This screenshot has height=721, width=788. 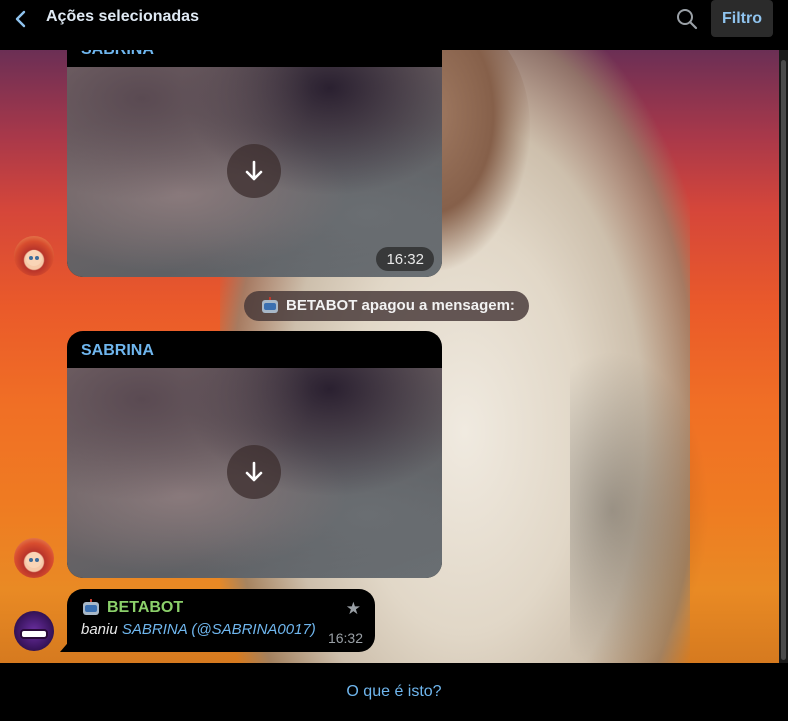 What do you see at coordinates (640, 506) in the screenshot?
I see `wallpaper-shadow` at bounding box center [640, 506].